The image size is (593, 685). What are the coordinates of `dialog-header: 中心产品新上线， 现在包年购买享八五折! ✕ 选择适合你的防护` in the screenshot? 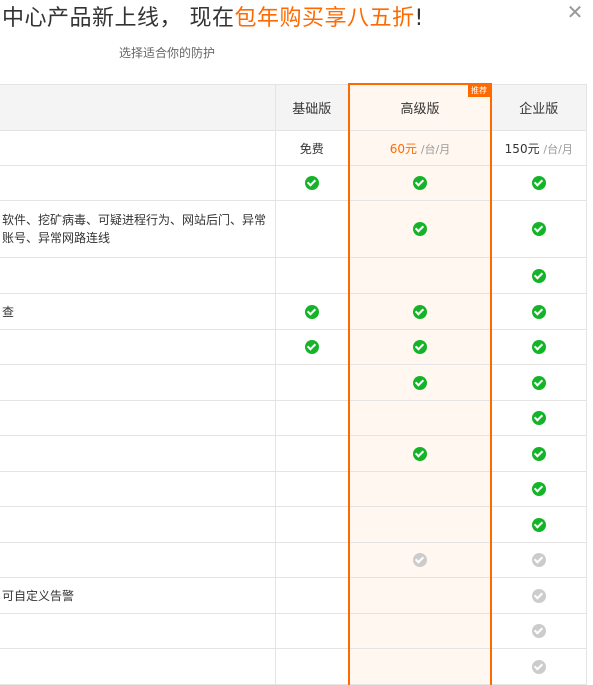 It's located at (296, 31).